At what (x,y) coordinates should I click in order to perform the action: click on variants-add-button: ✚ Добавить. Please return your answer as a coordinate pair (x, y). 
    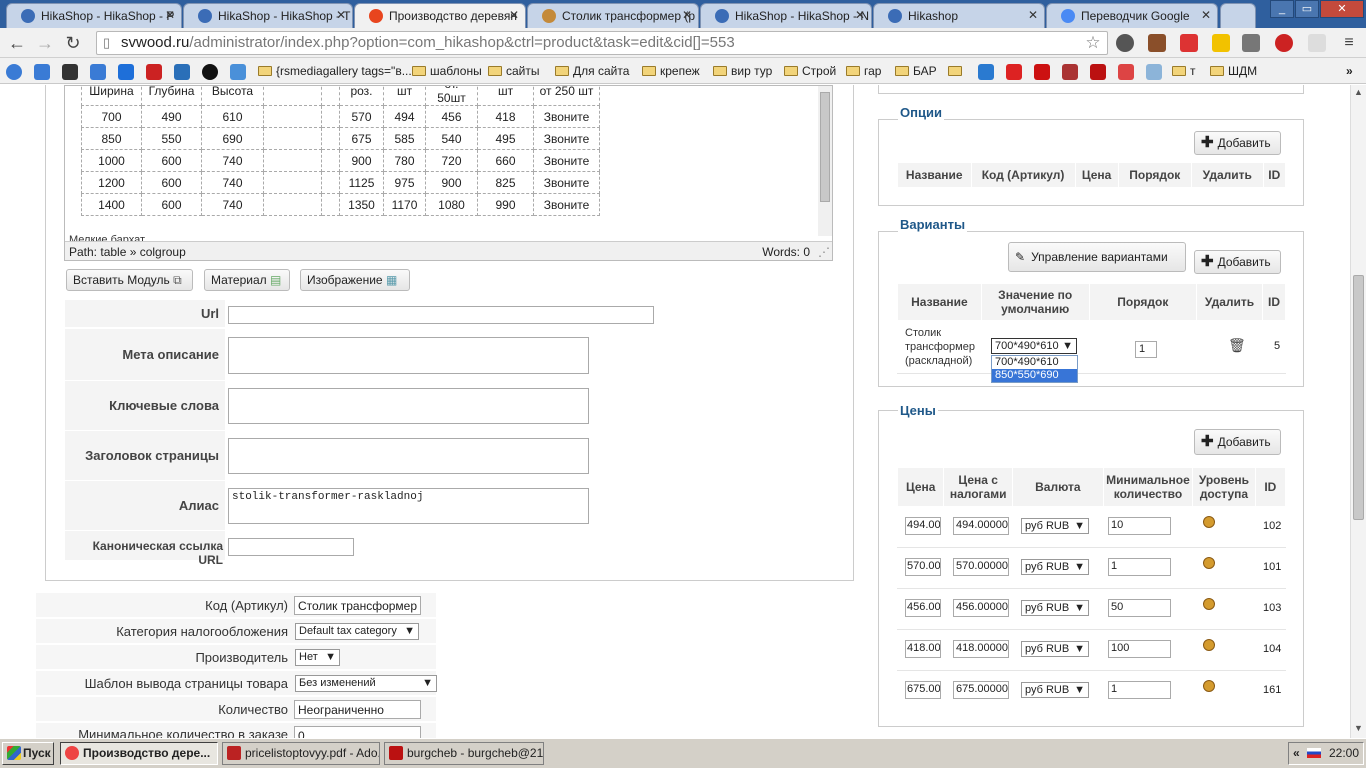
    Looking at the image, I should click on (1237, 262).